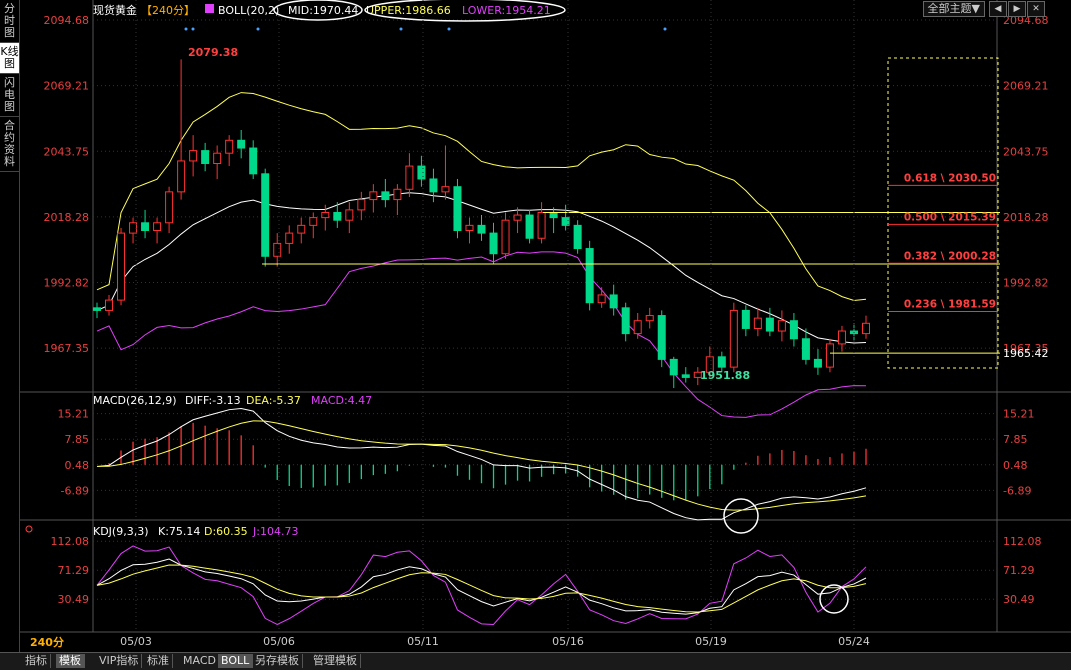 This screenshot has height=670, width=1071. I want to click on kdj-j-label: J:104.73, so click(275, 531).